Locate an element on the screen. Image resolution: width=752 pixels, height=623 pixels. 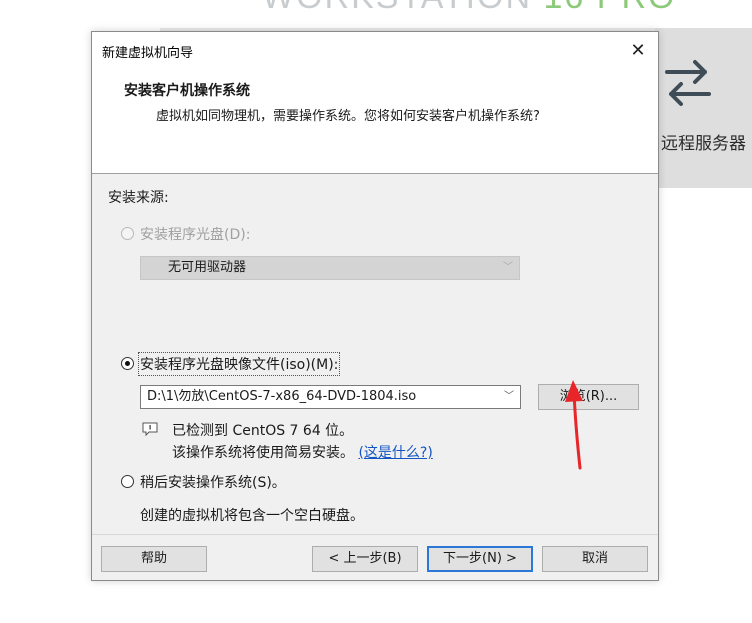
header-title: 安装客户机操作系统 is located at coordinates (187, 91).